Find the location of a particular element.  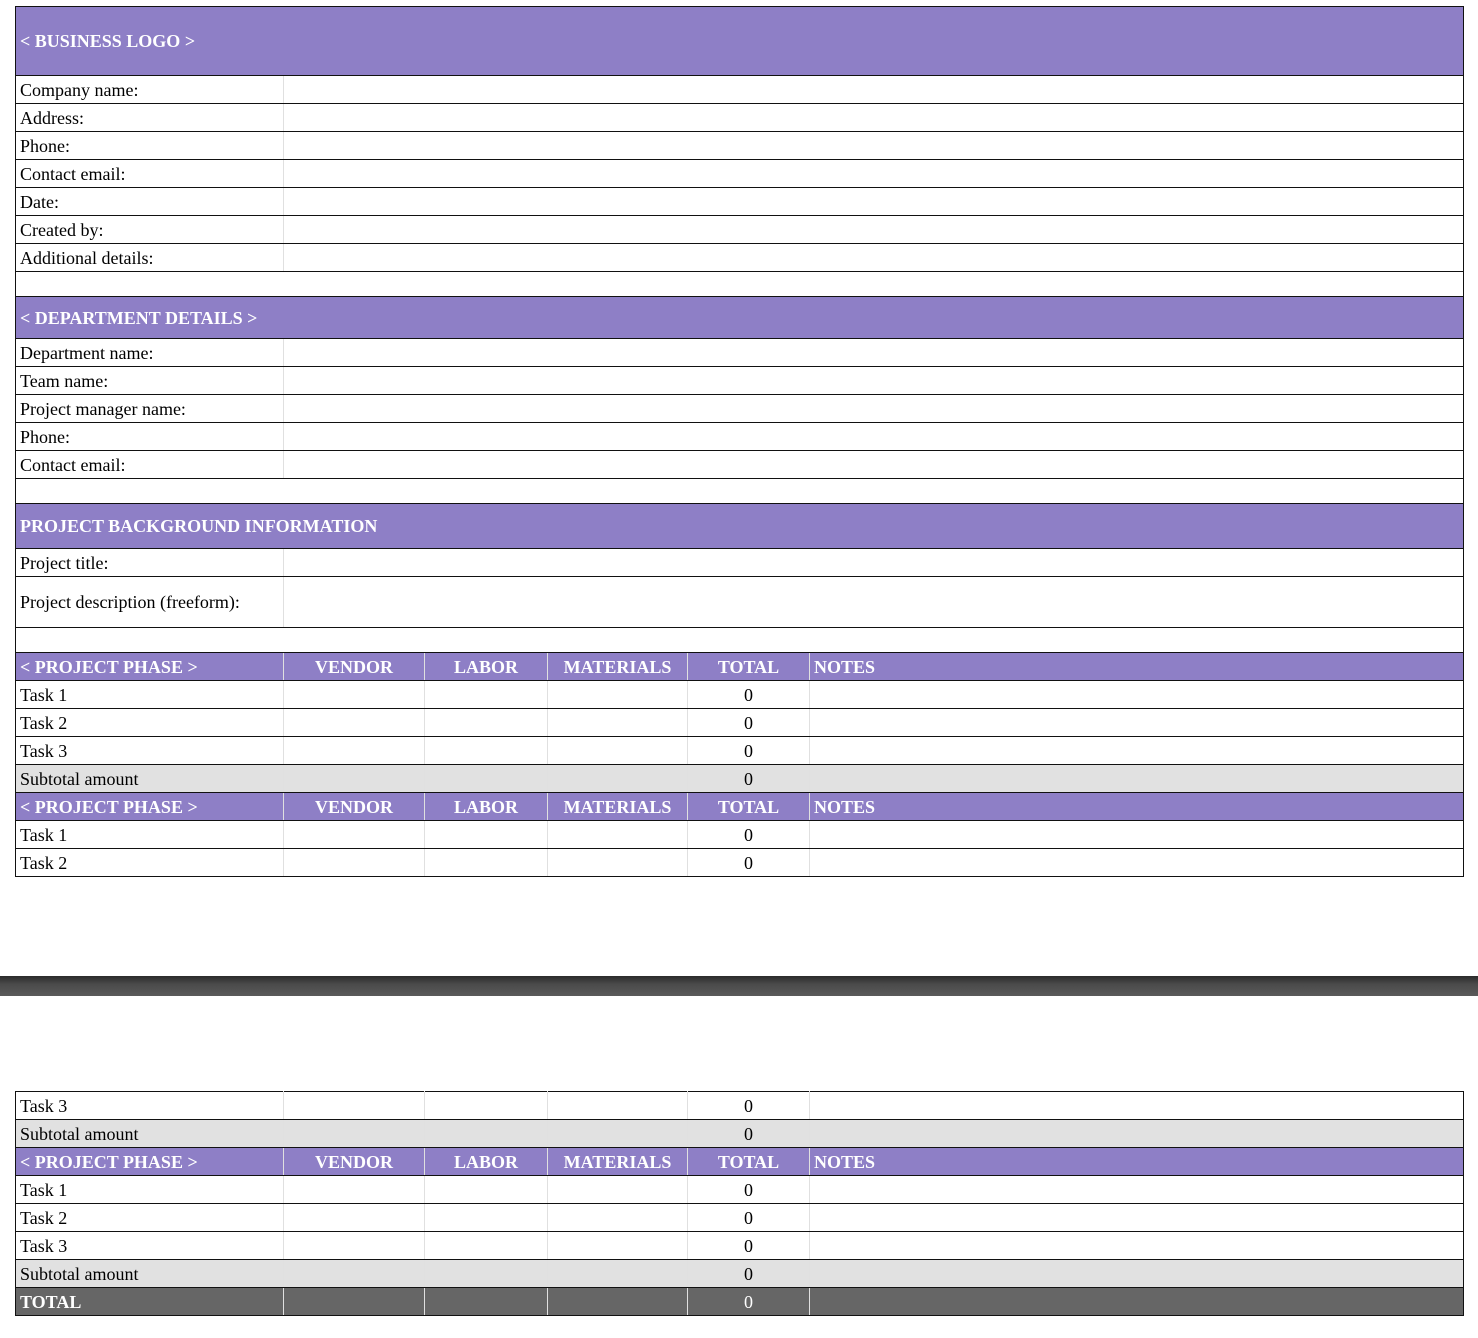

field-label: Project title: is located at coordinates (149, 562).